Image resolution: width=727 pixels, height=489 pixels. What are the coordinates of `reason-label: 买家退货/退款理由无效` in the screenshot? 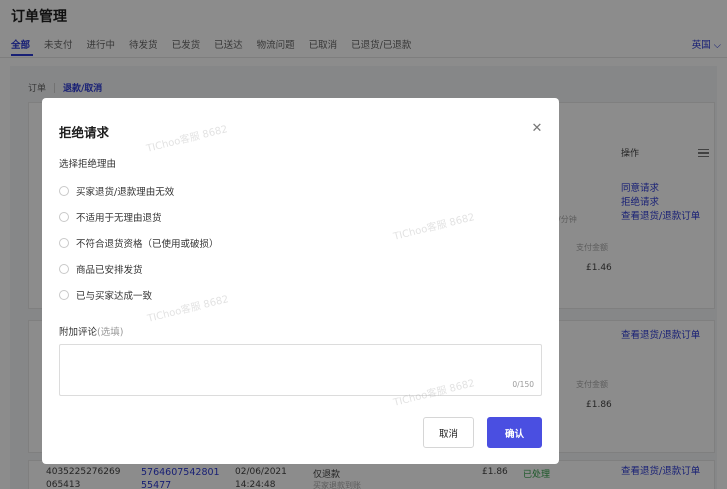 It's located at (125, 192).